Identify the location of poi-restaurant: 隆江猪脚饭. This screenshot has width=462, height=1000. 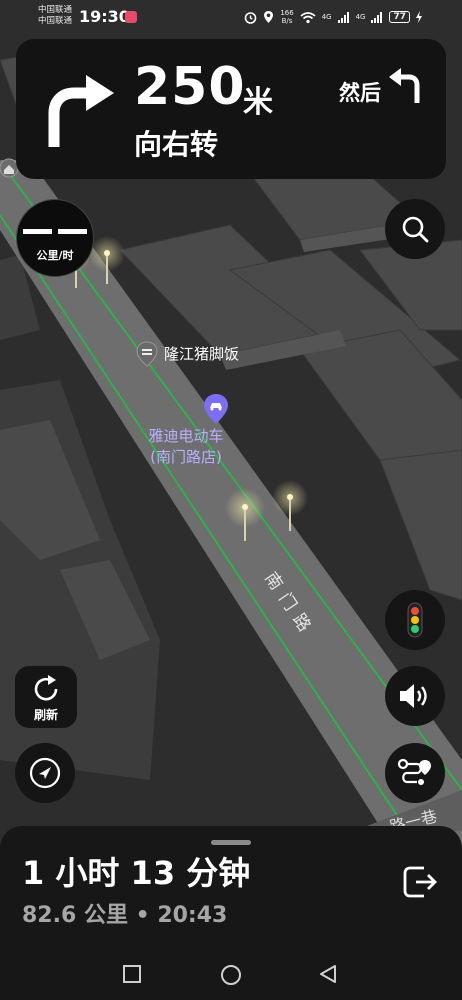
(187, 354).